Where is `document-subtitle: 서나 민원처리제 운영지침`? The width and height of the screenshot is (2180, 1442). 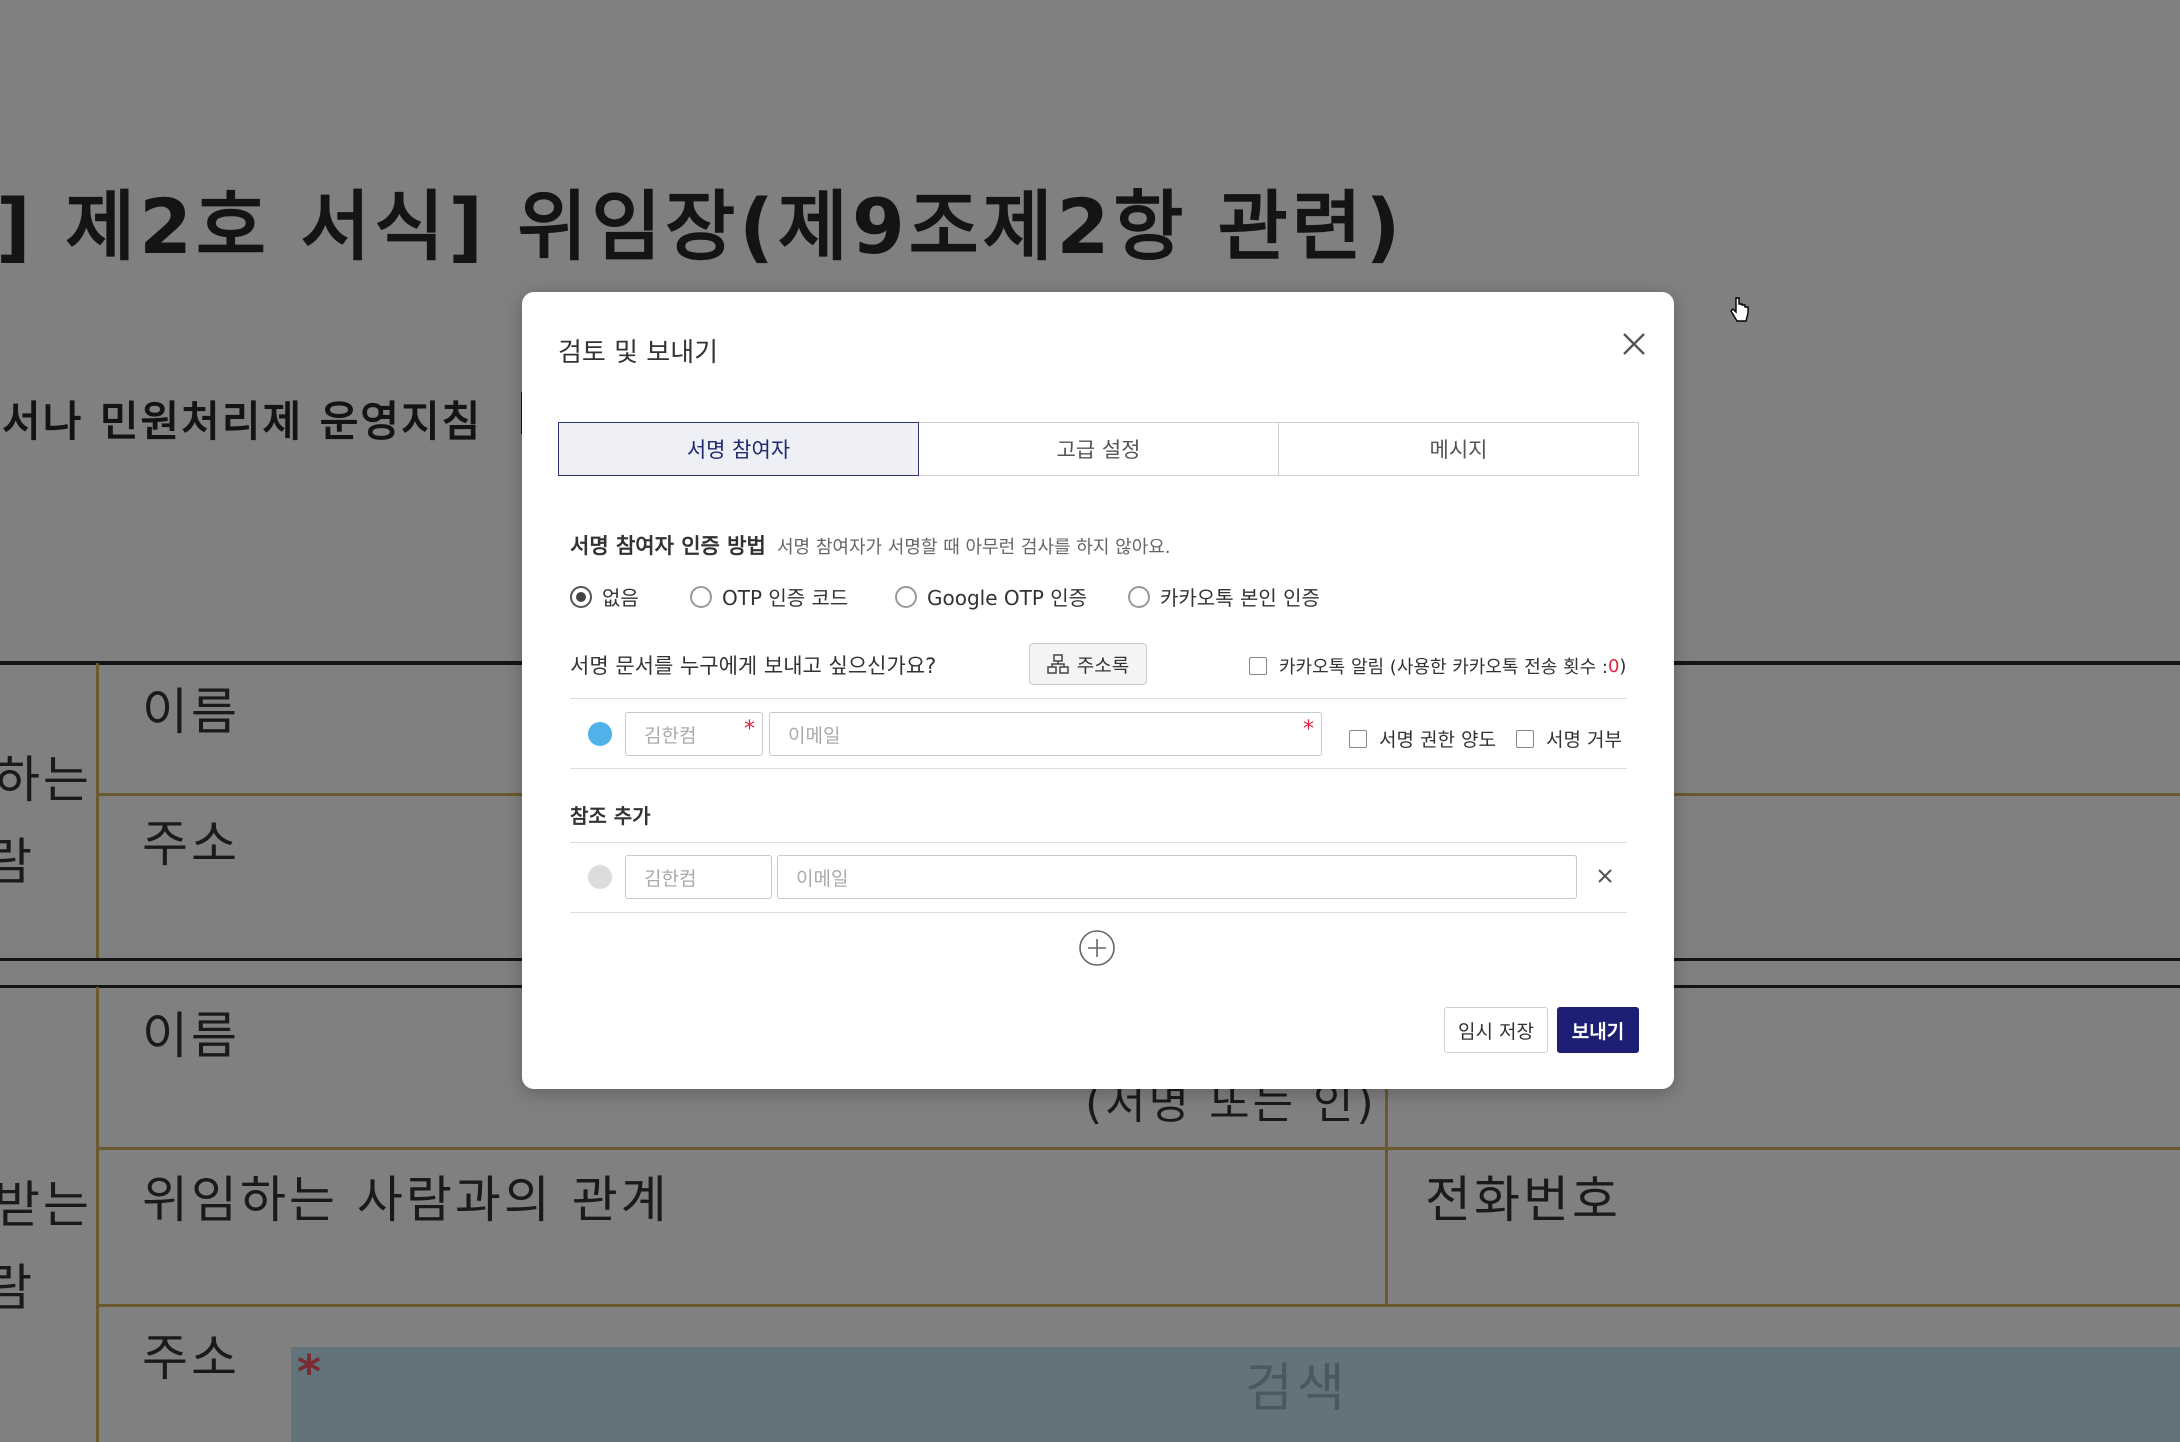
document-subtitle: 서나 민원처리제 운영지침 is located at coordinates (242, 421).